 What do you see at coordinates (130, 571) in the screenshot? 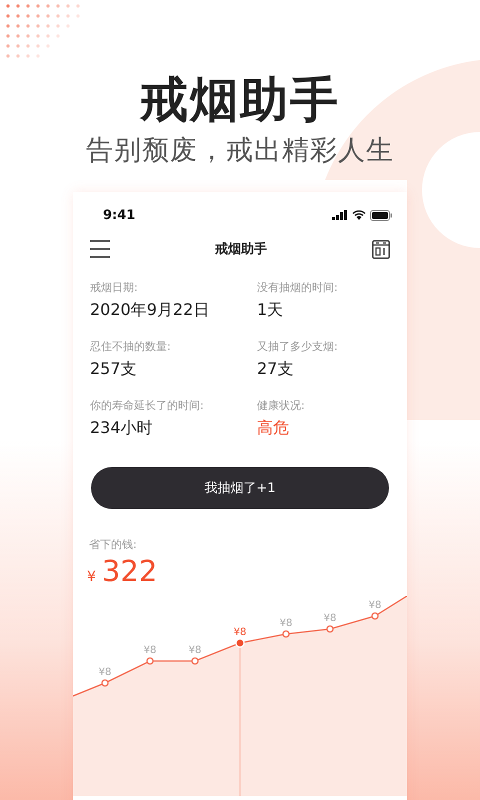
I see `savings-amount: 322` at bounding box center [130, 571].